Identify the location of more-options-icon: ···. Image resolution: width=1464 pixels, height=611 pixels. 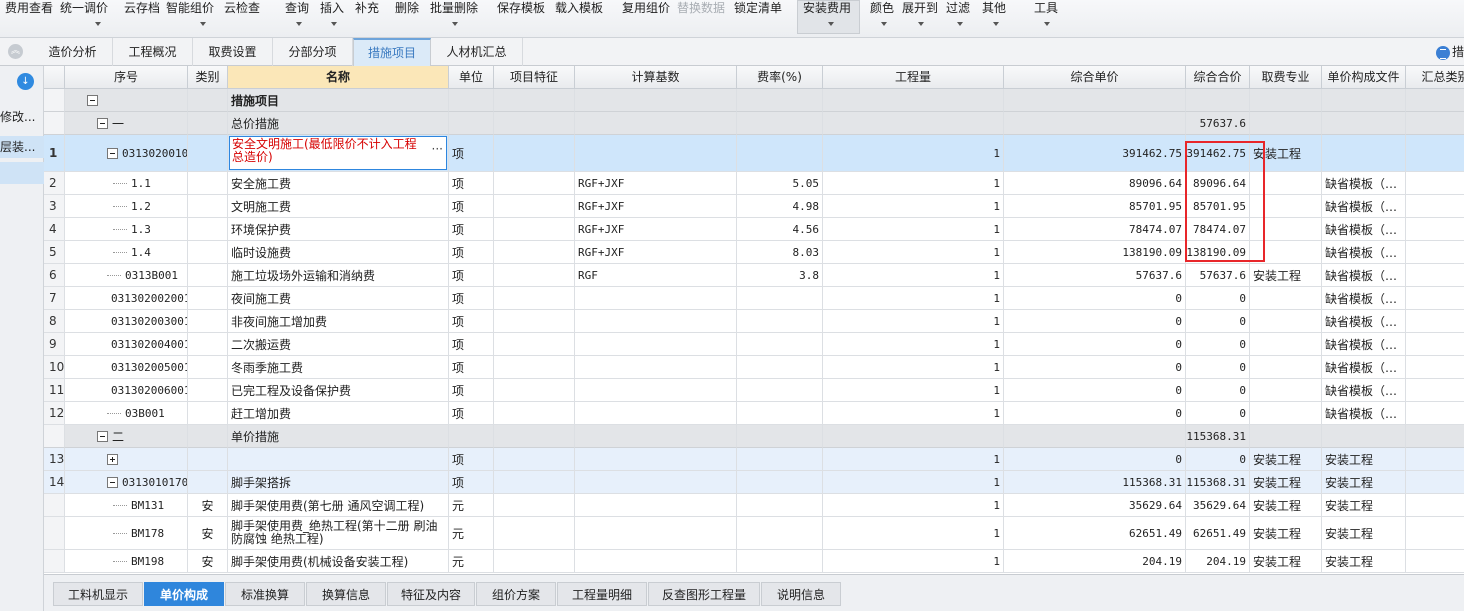
(437, 149).